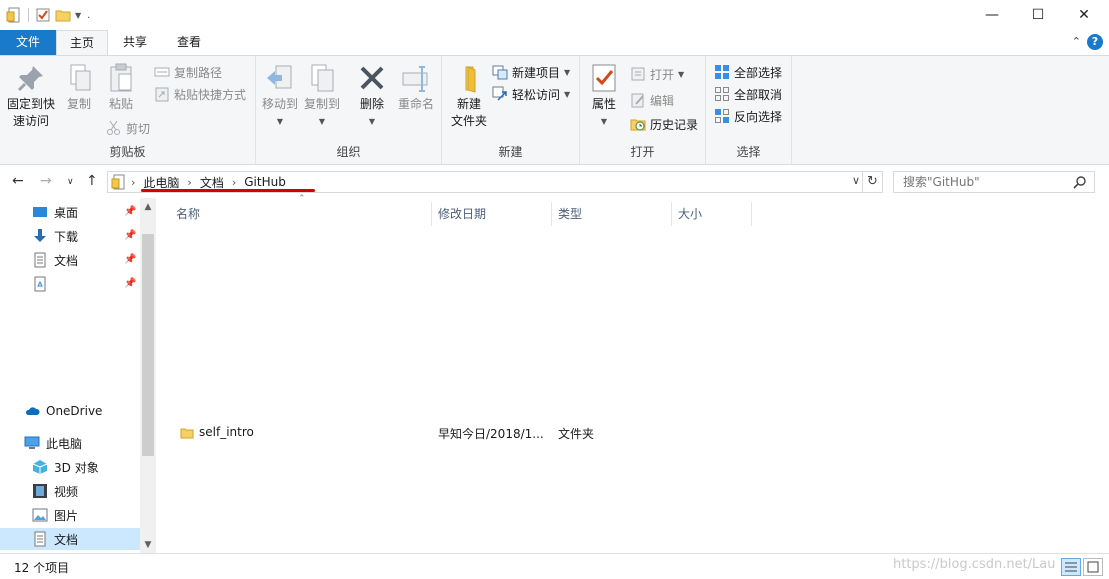 The height and width of the screenshot is (579, 1109). What do you see at coordinates (40, 235) in the screenshot?
I see `download-icon` at bounding box center [40, 235].